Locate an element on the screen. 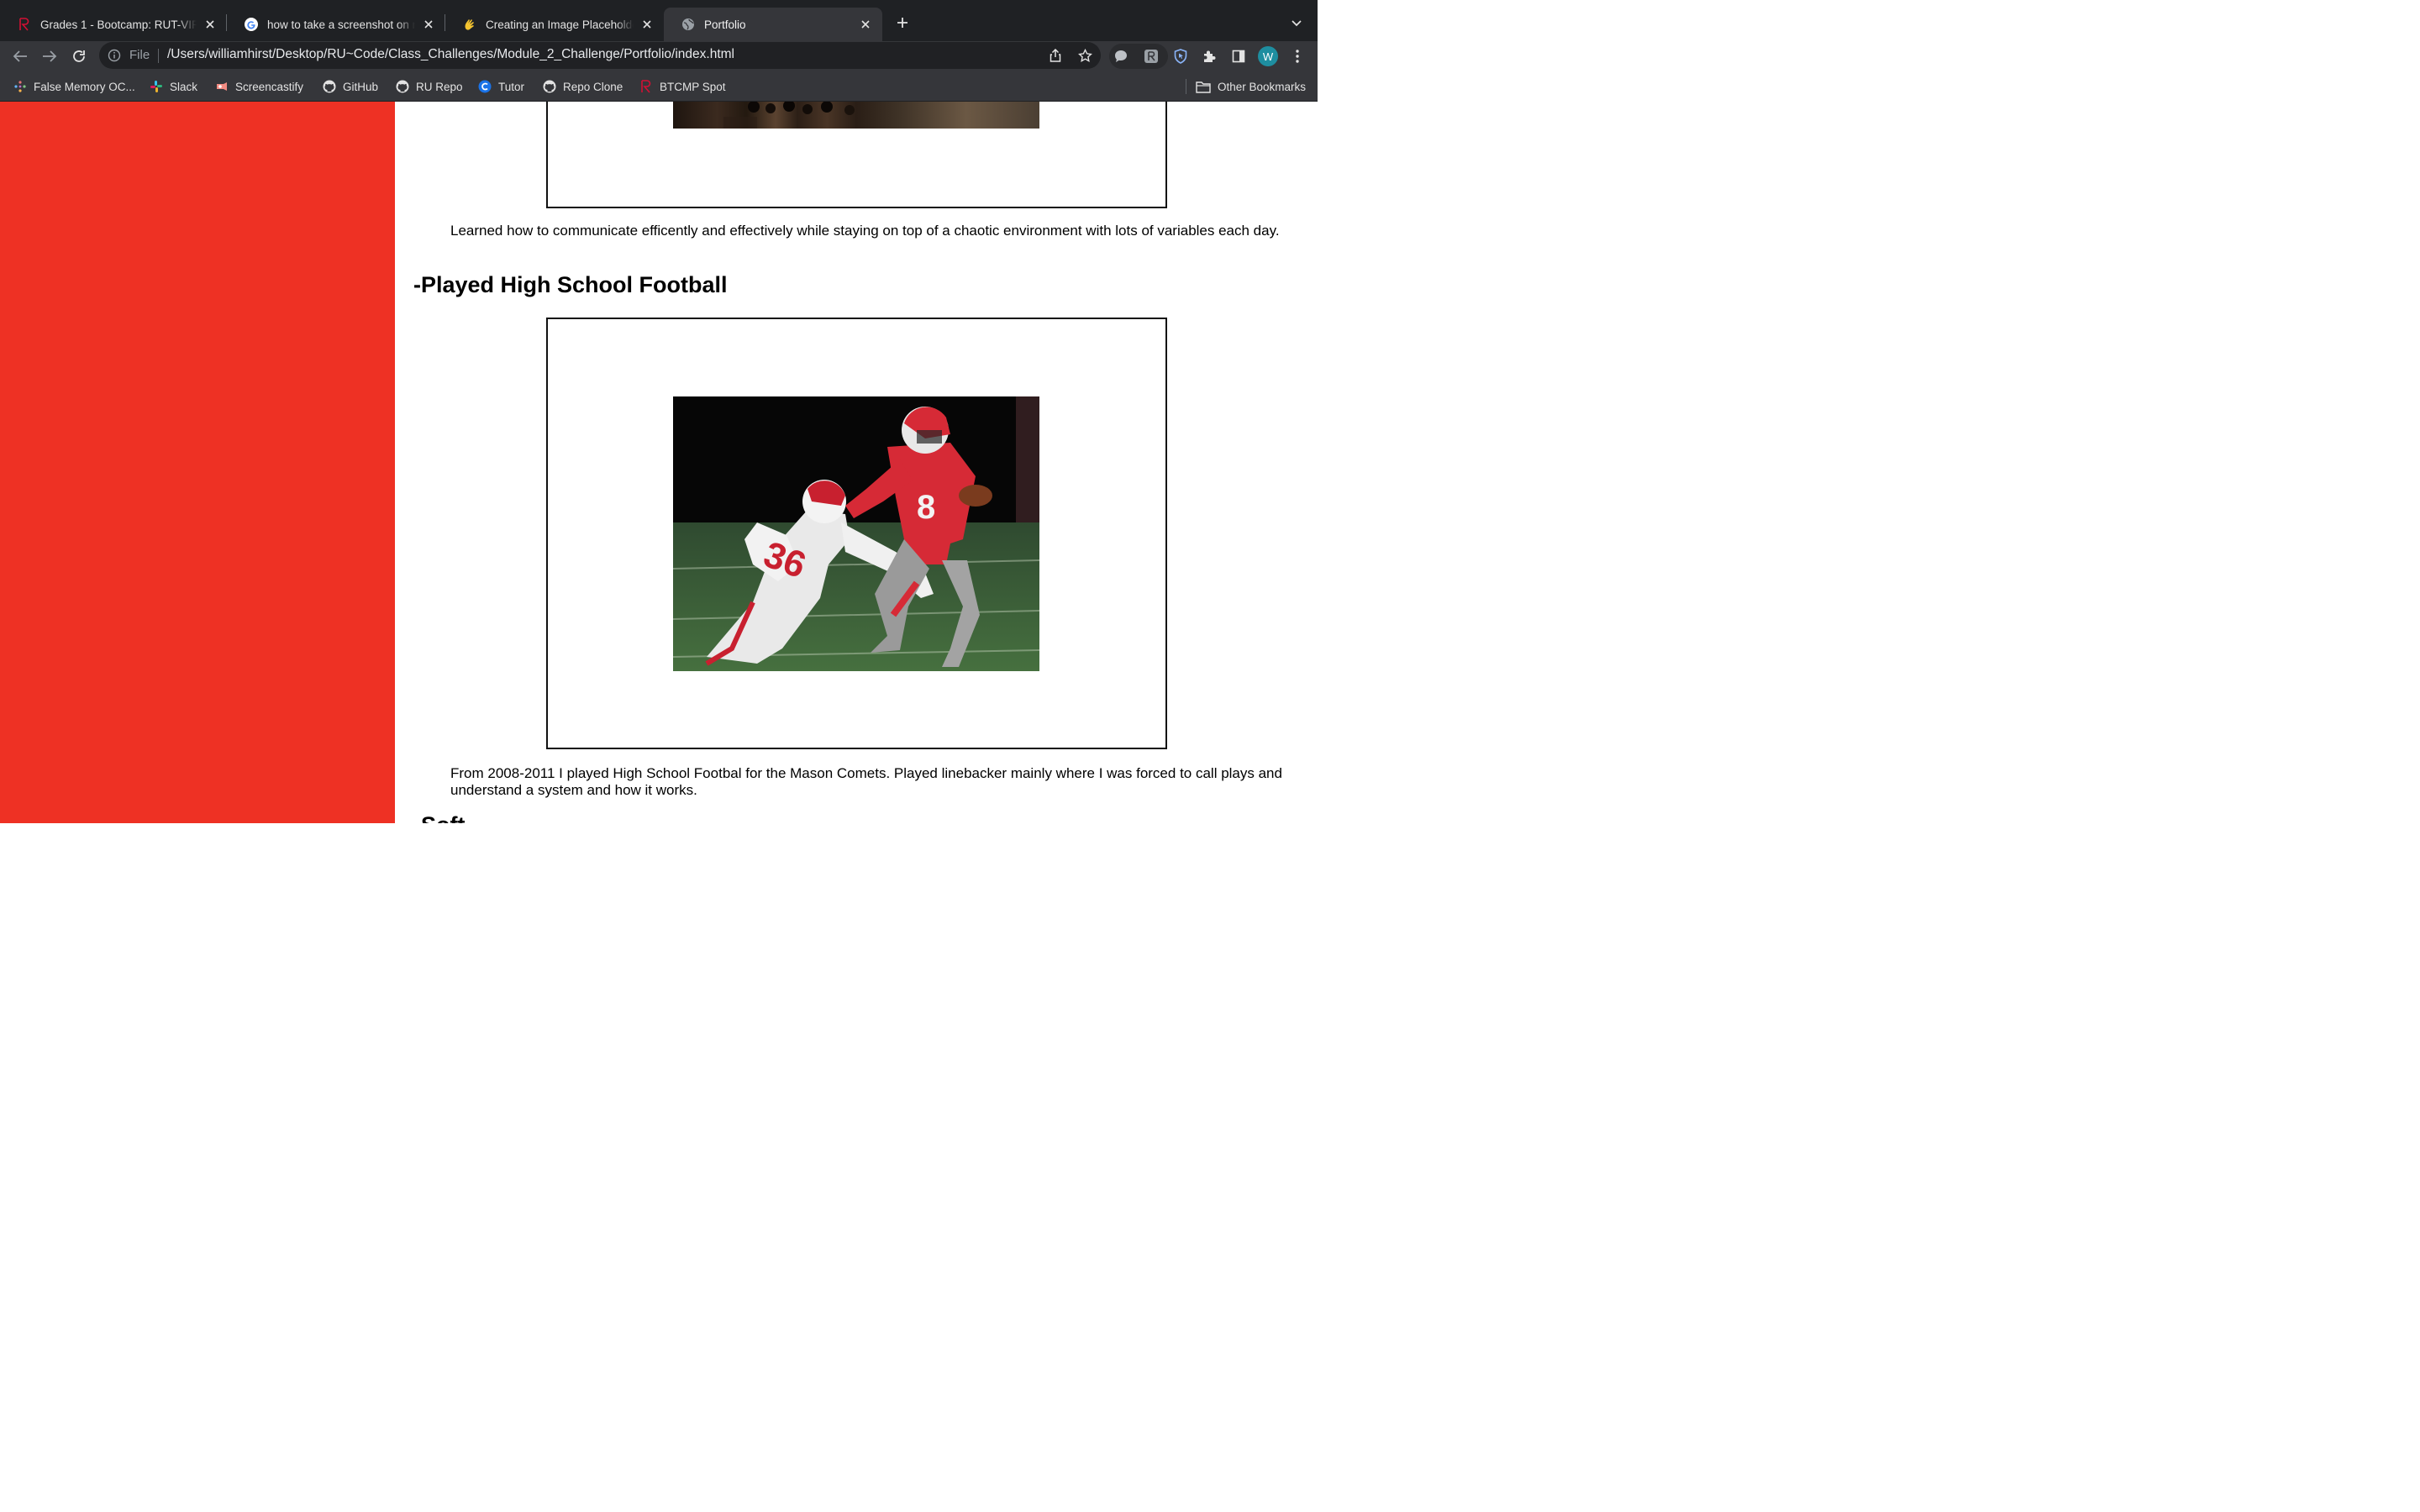 This screenshot has width=2420, height=1512. other-bookmarks: Other Bookmarks is located at coordinates (1251, 86).